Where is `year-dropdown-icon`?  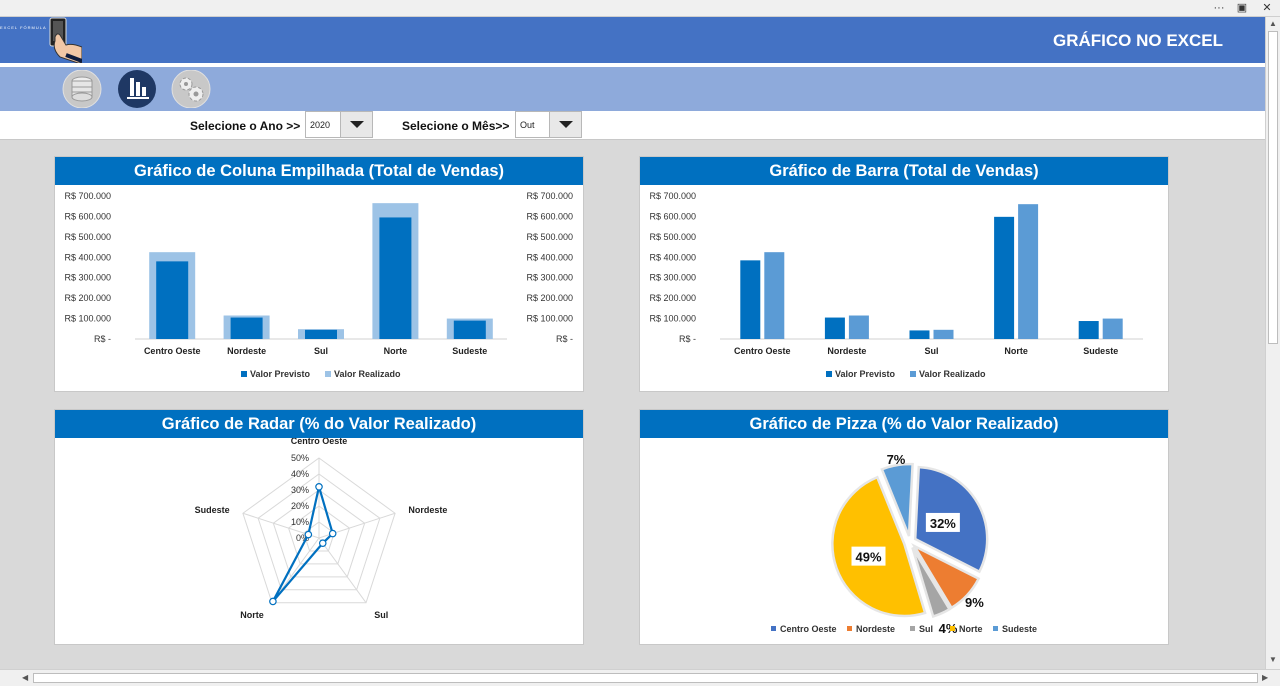 year-dropdown-icon is located at coordinates (356, 124).